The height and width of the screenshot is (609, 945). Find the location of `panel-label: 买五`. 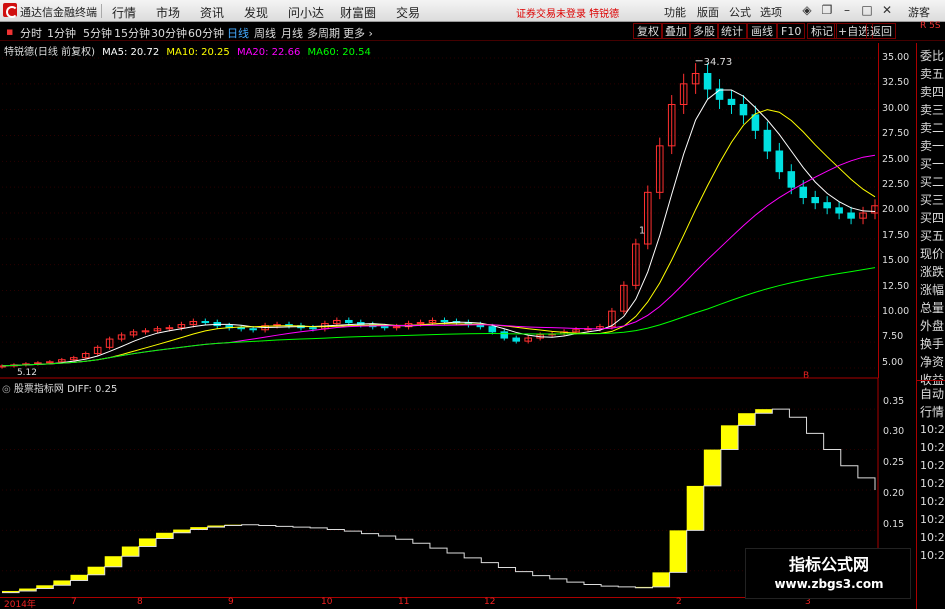

panel-label: 买五 is located at coordinates (932, 236).